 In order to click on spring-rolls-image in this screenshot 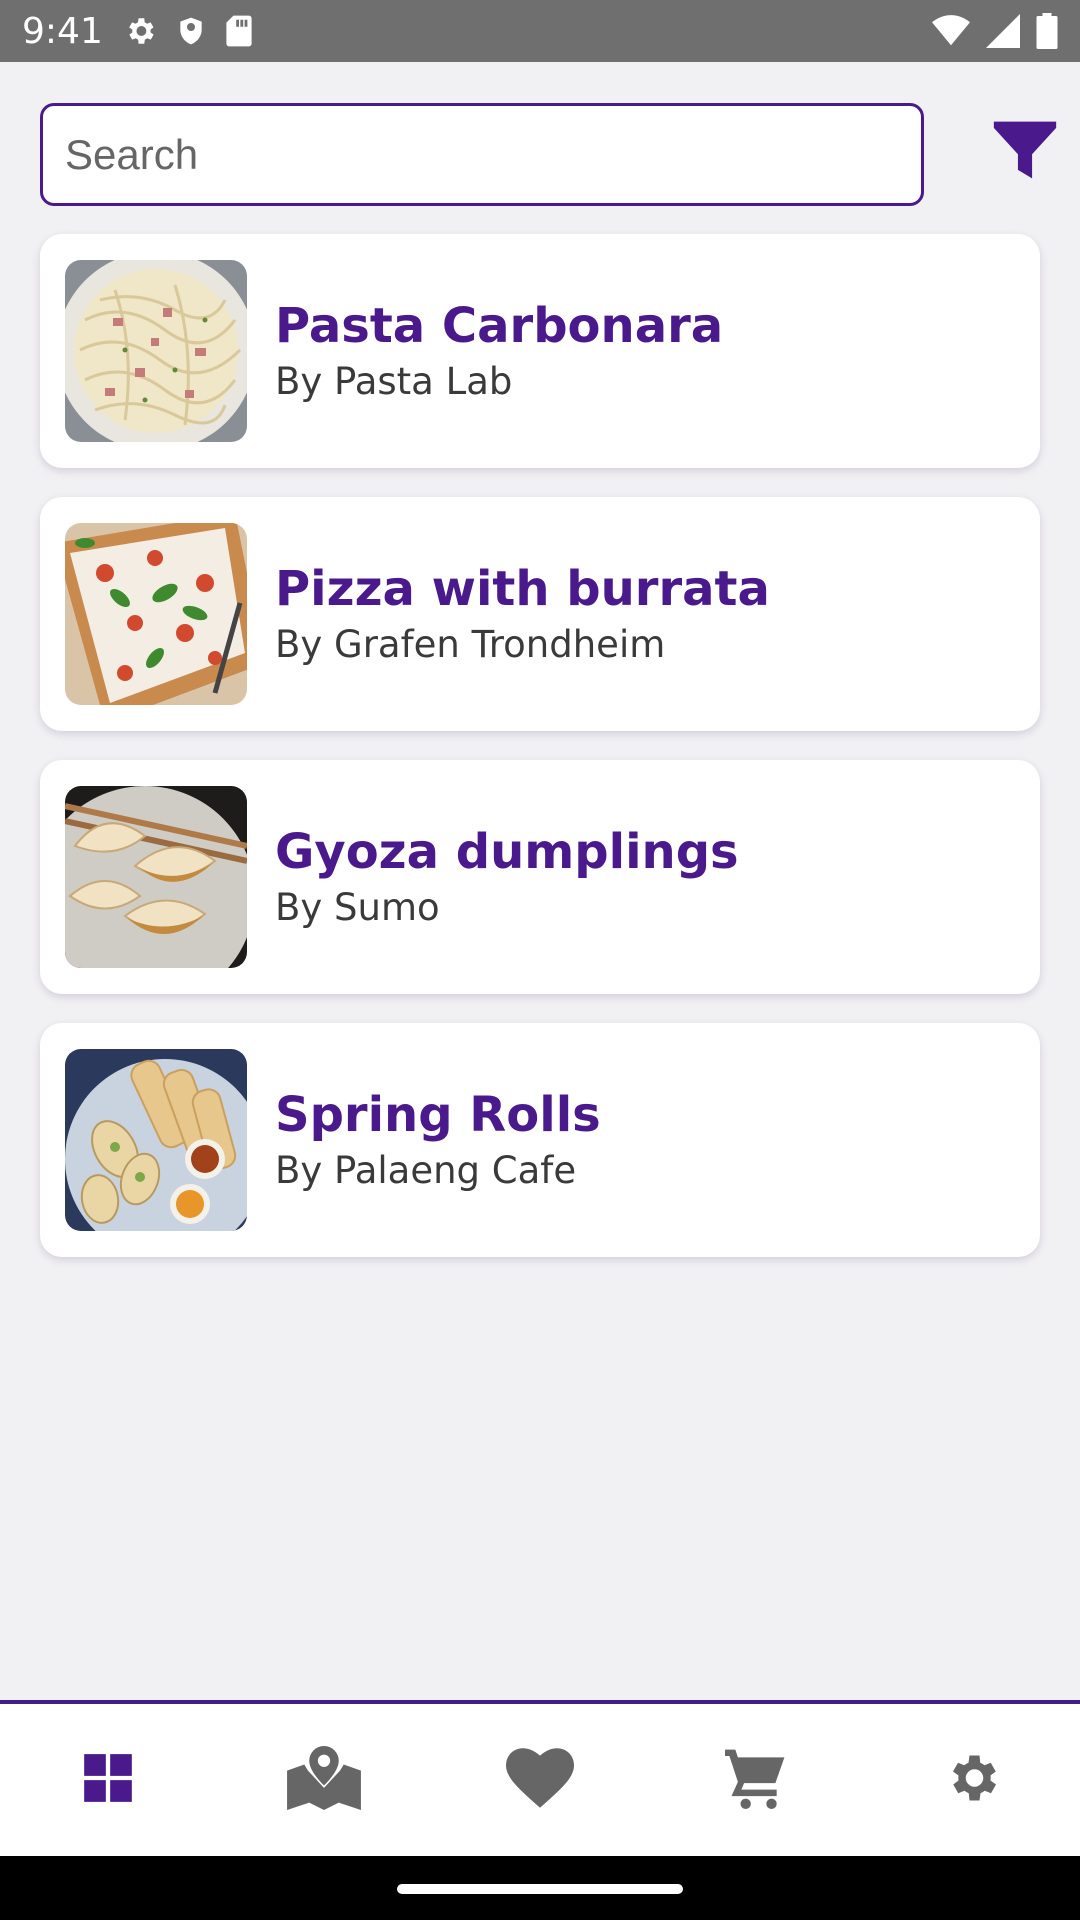, I will do `click(156, 1140)`.